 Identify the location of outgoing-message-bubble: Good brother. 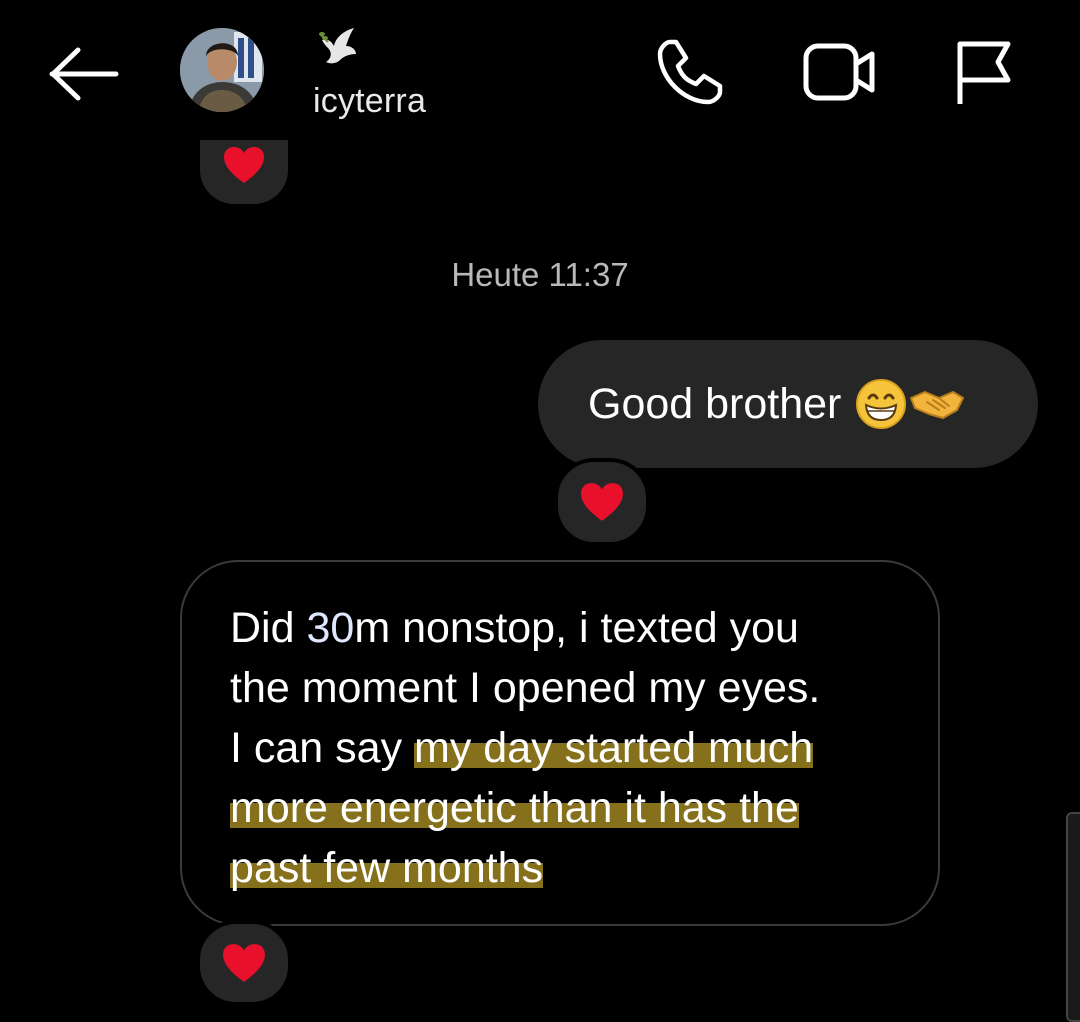
(788, 404).